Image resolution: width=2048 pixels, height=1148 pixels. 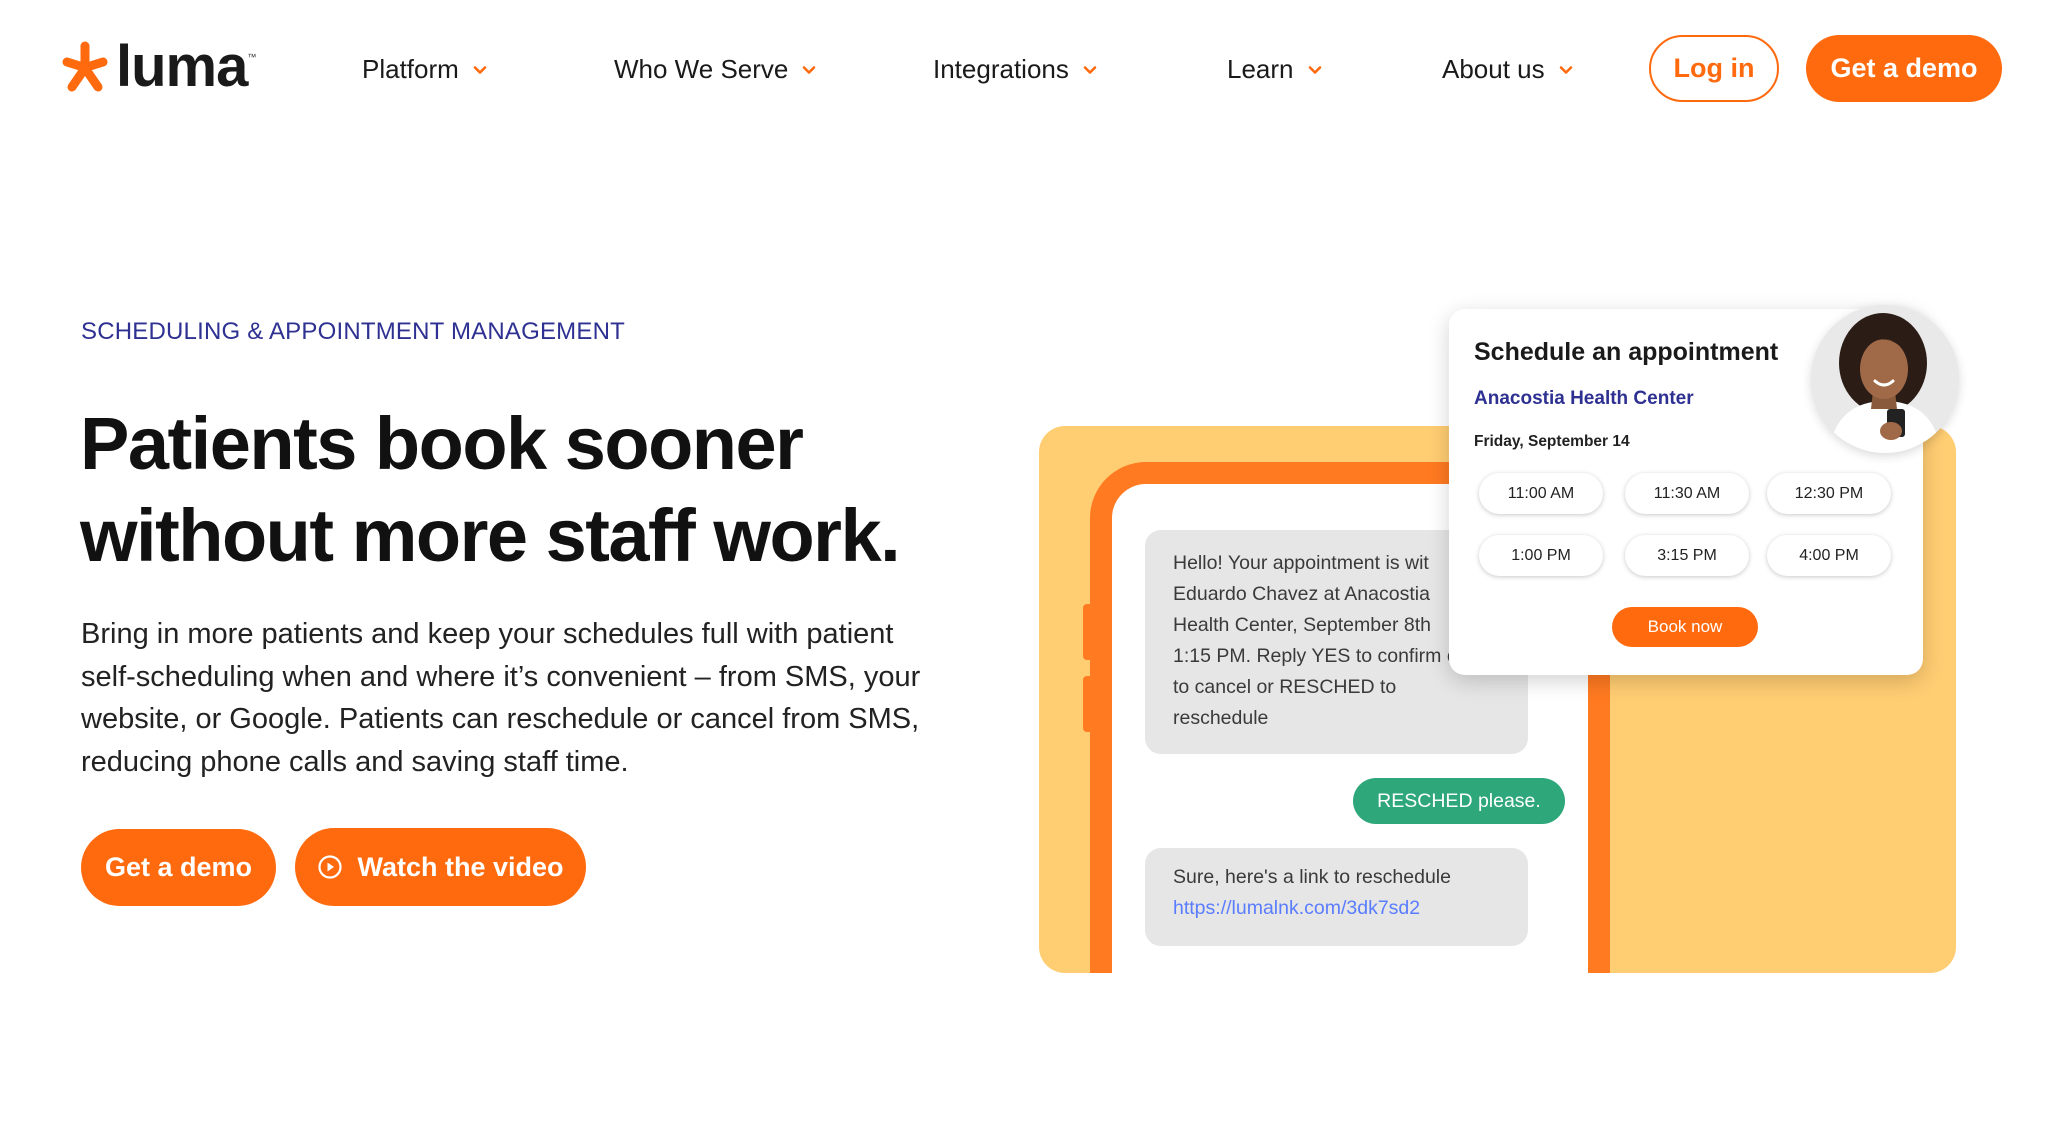 I want to click on luma-logo: luma ™, so click(x=157, y=67).